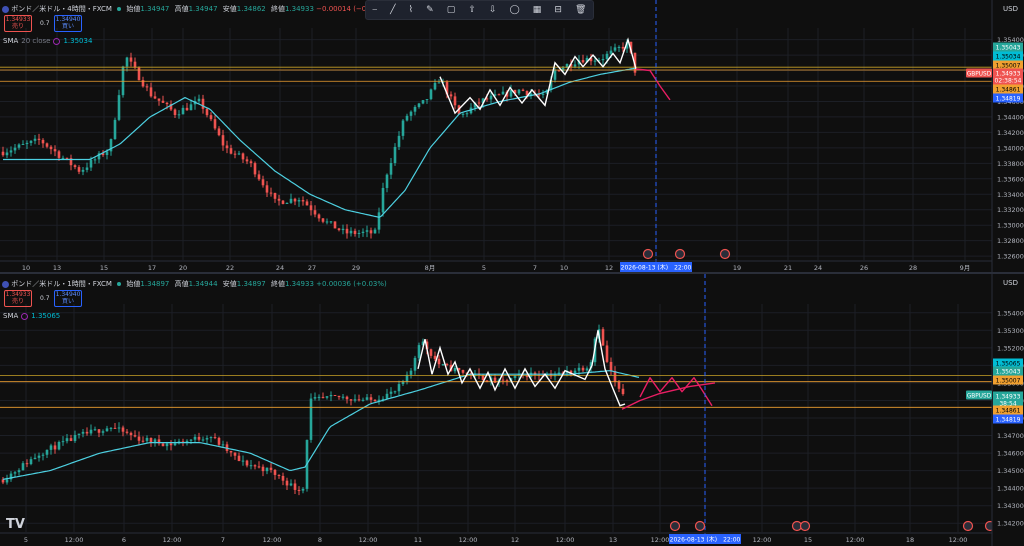 The image size is (1024, 546). Describe the element at coordinates (910, 540) in the screenshot. I see `time-tick-label: 18` at that location.